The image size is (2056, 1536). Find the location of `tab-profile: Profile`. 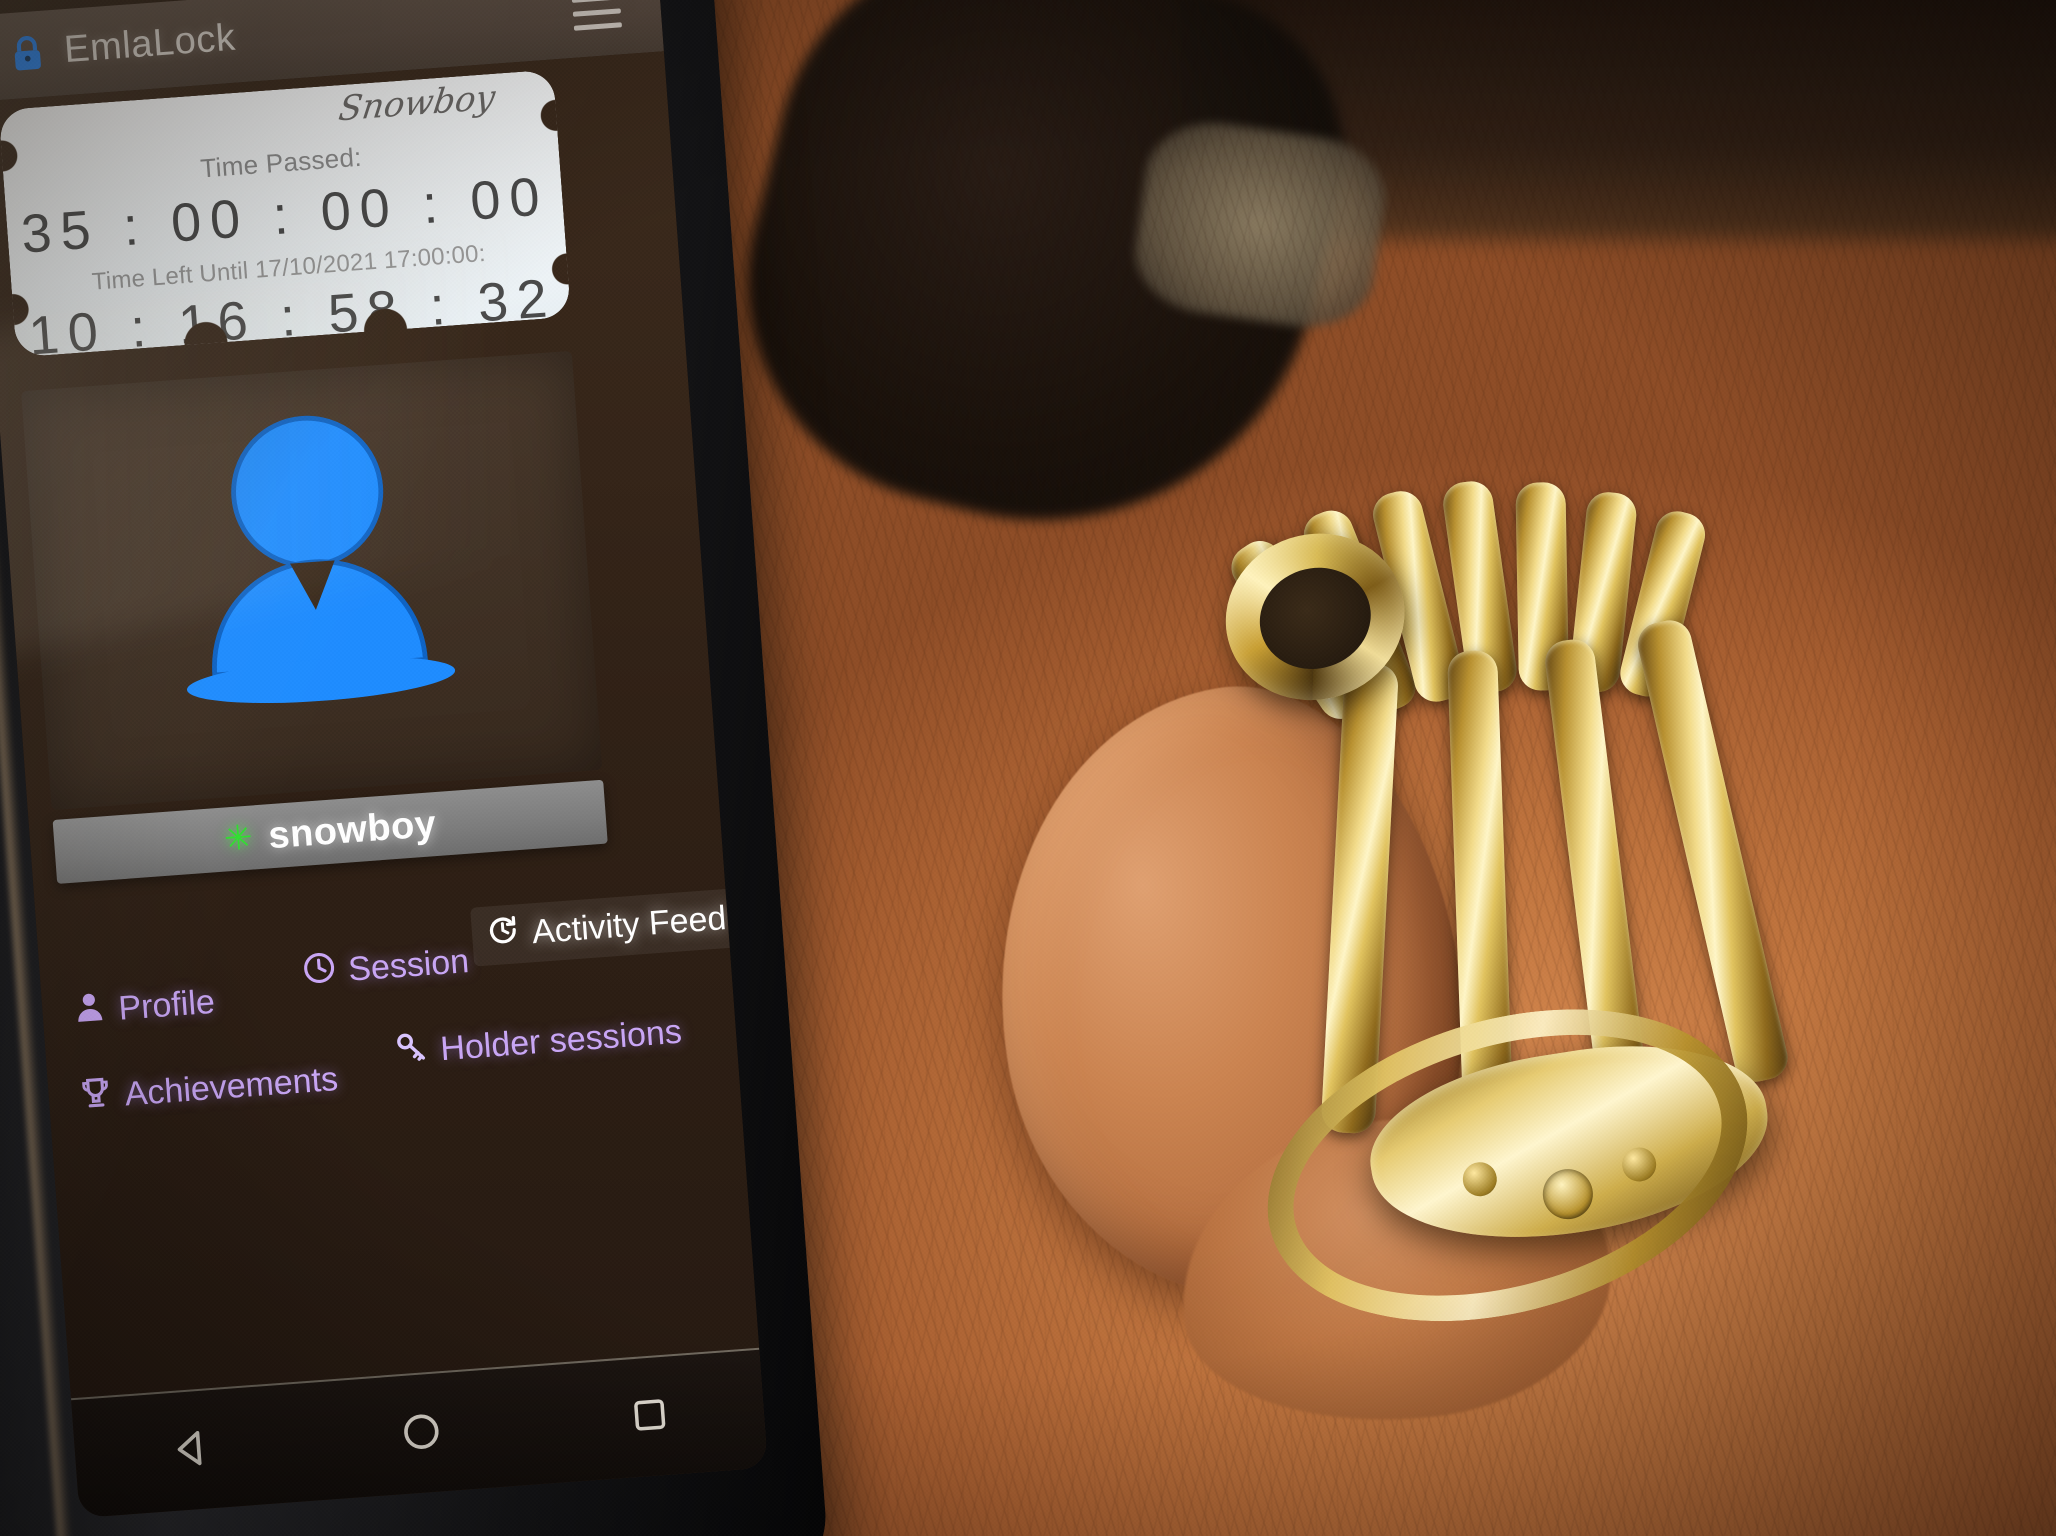

tab-profile: Profile is located at coordinates (143, 1007).